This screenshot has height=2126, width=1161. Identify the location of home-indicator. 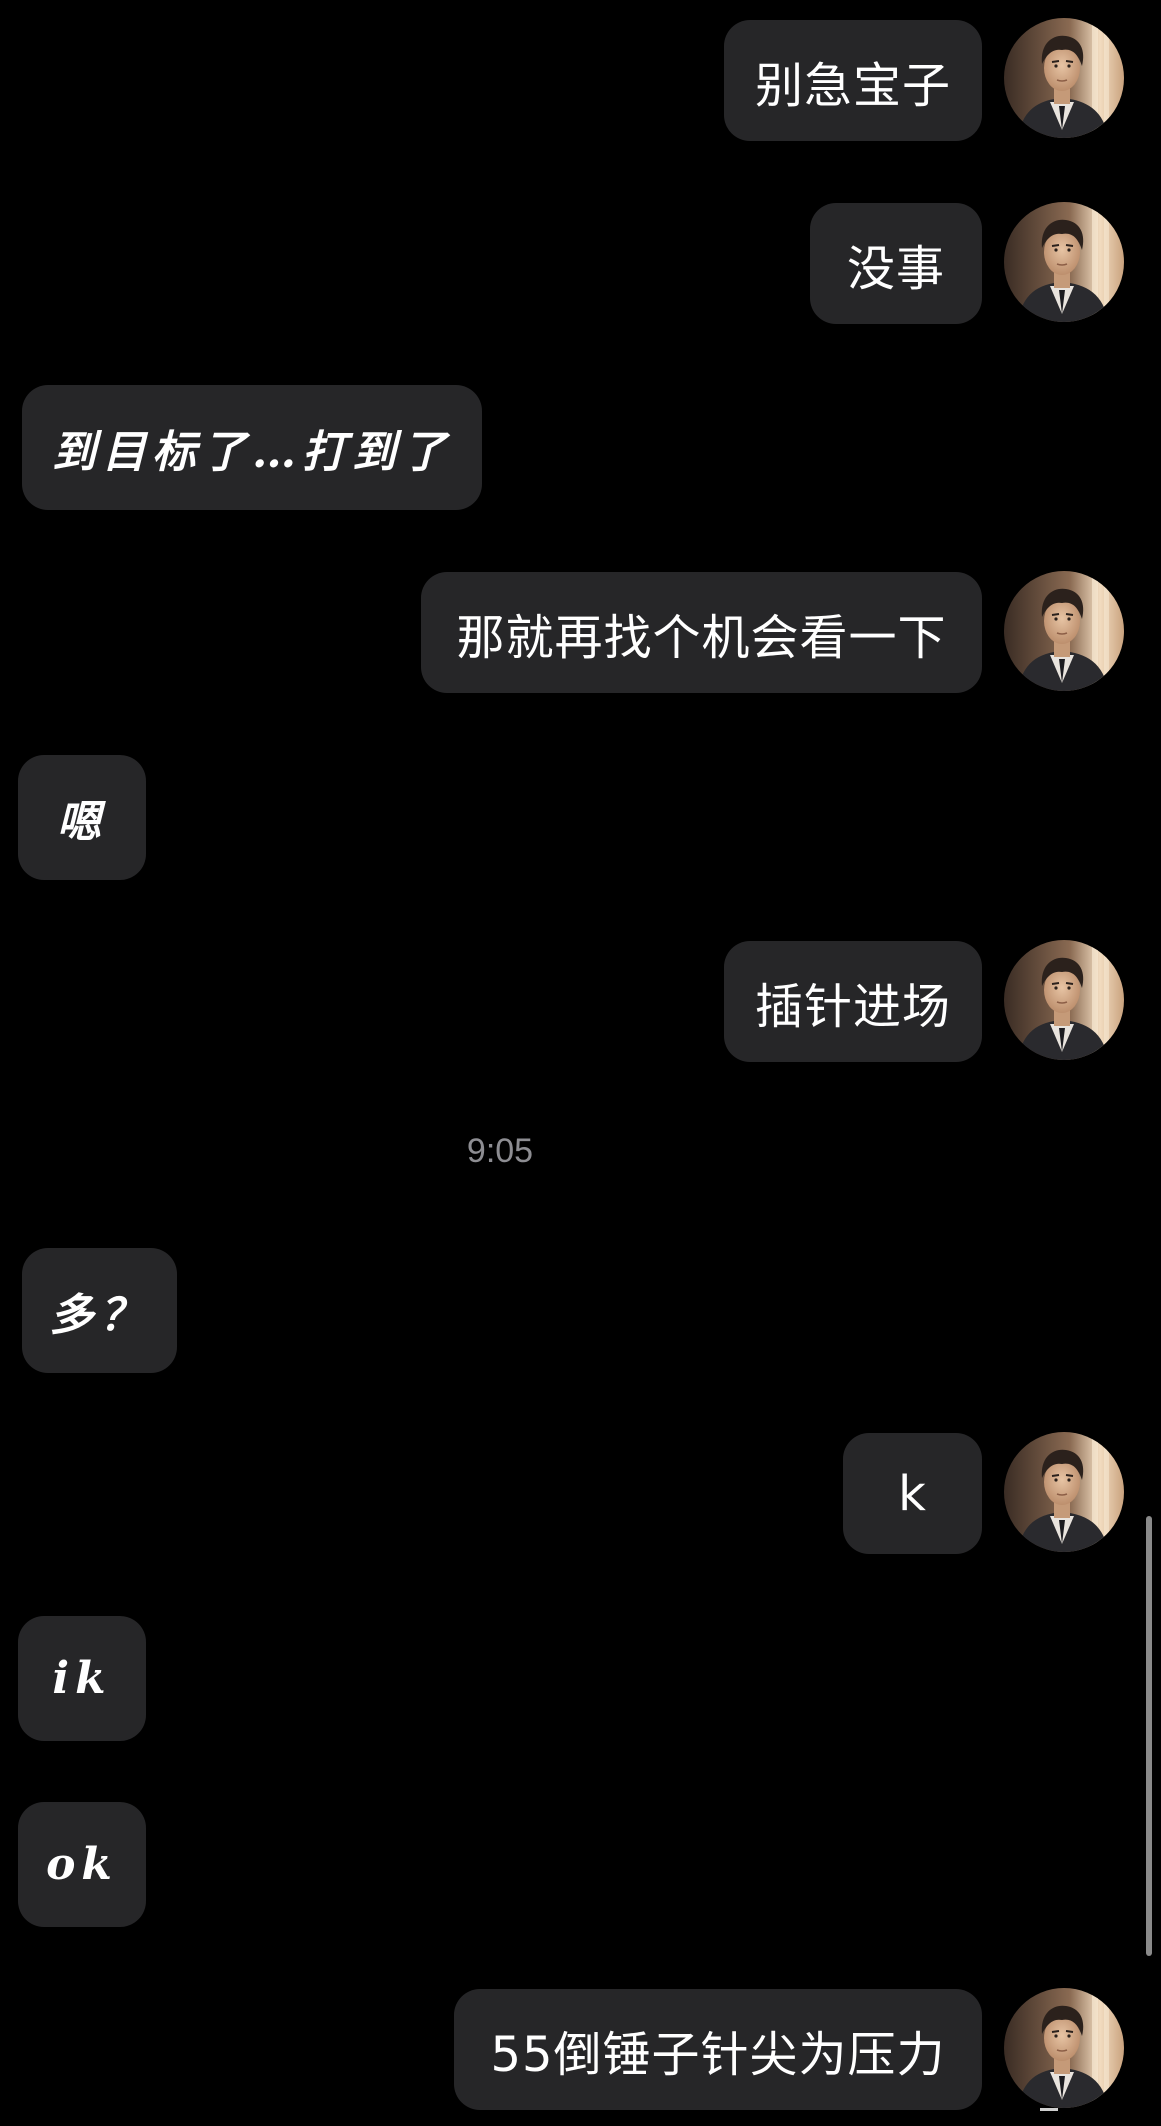
(1049, 2109).